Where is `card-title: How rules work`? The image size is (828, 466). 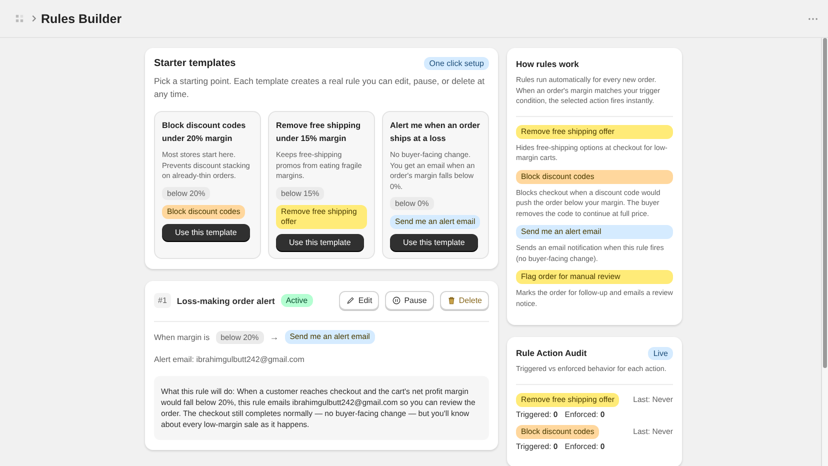
card-title: How rules work is located at coordinates (548, 64).